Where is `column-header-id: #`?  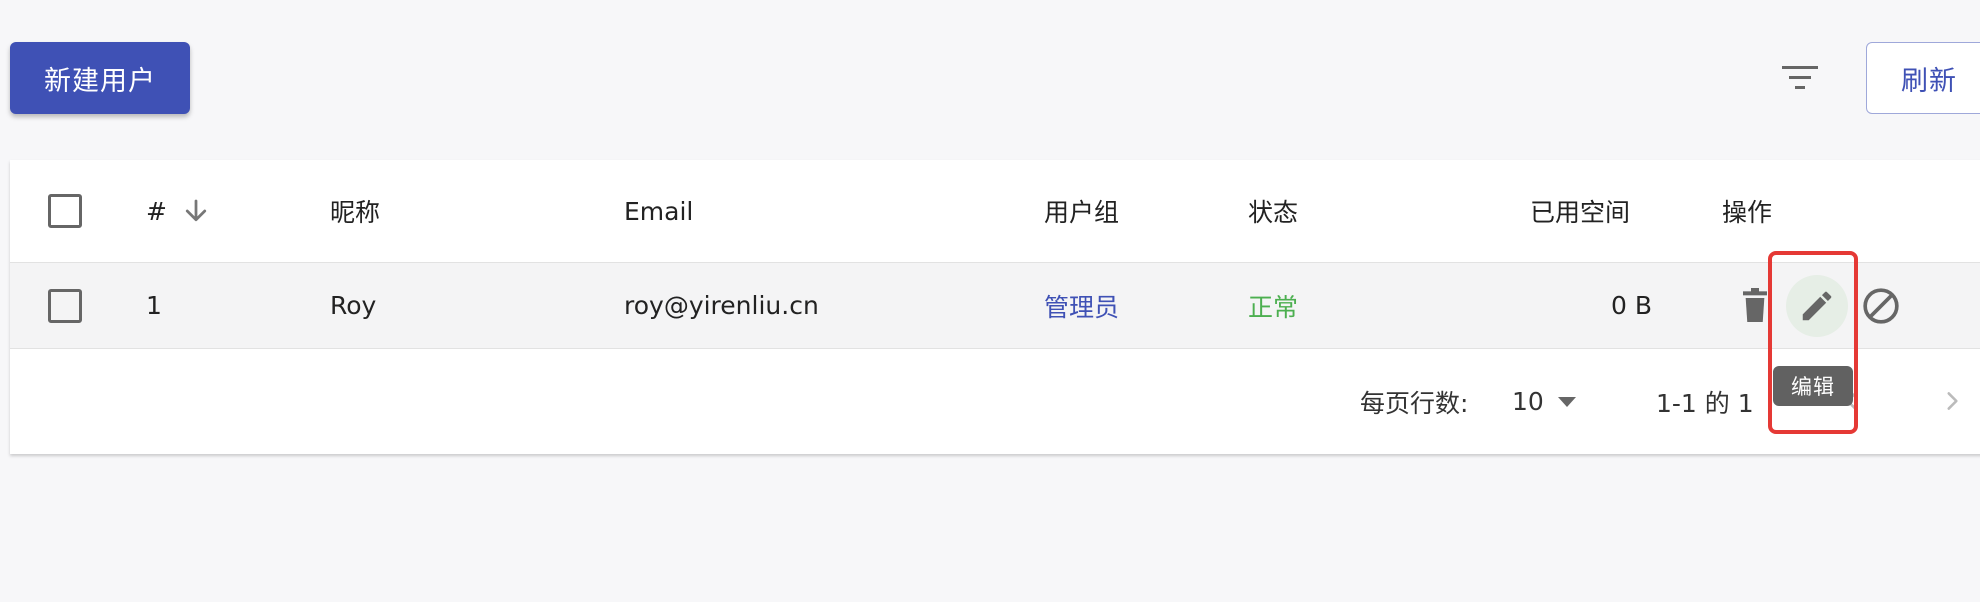 column-header-id: # is located at coordinates (178, 211).